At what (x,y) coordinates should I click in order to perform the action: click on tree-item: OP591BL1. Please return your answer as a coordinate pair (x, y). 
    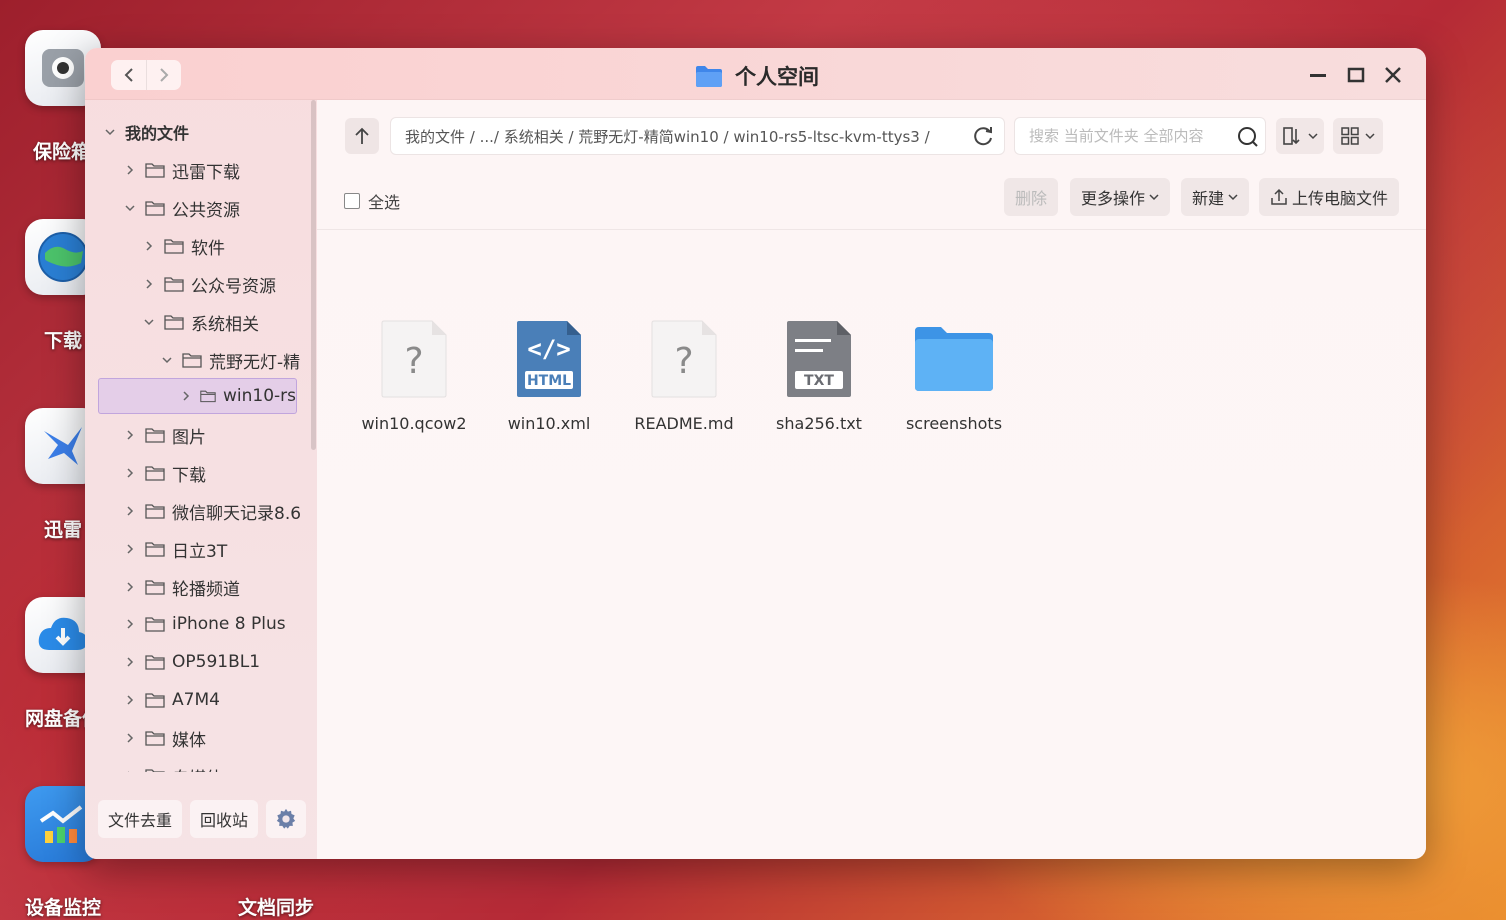
    Looking at the image, I should click on (191, 662).